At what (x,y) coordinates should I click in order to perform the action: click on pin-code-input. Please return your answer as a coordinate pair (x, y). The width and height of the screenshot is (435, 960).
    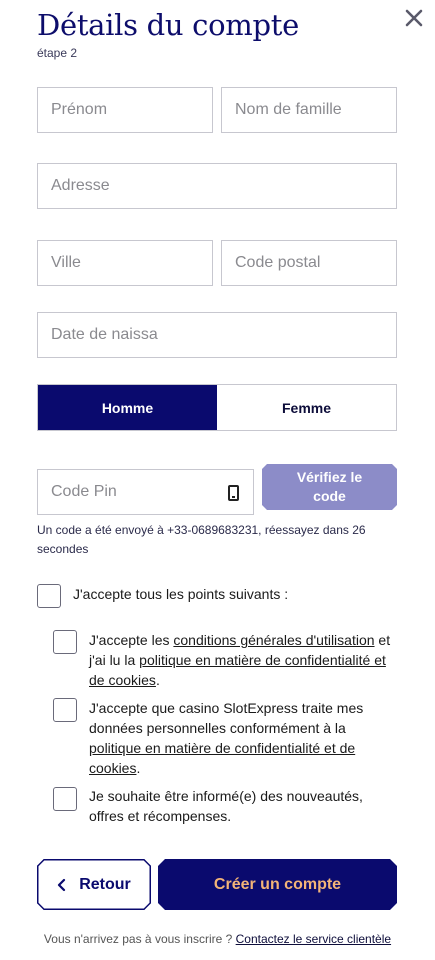
    Looking at the image, I should click on (145, 492).